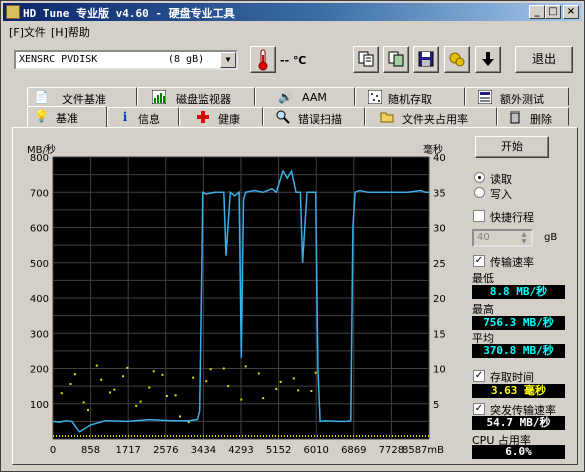  I want to click on options-button, so click(457, 59).